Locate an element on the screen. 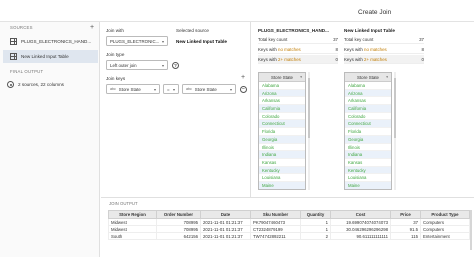 The height and width of the screenshot is (257, 474). row-value: 0 is located at coordinates (422, 59).